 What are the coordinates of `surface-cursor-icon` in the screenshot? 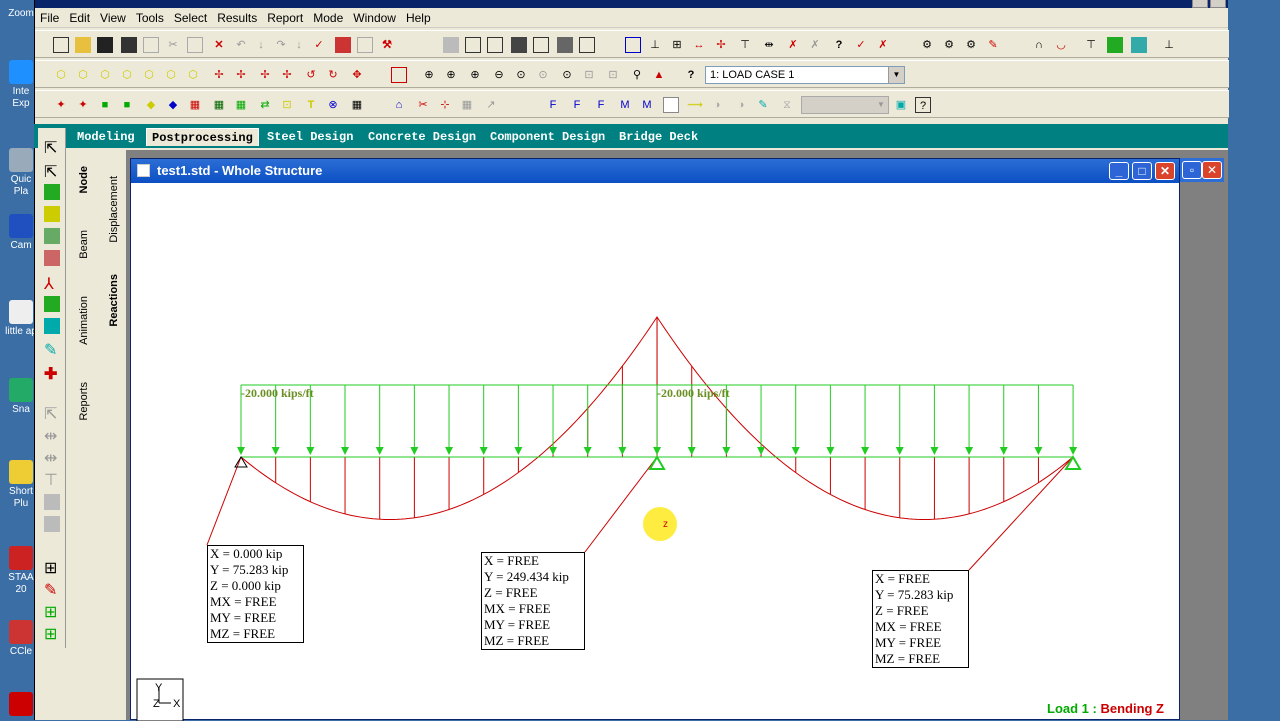 It's located at (52, 258).